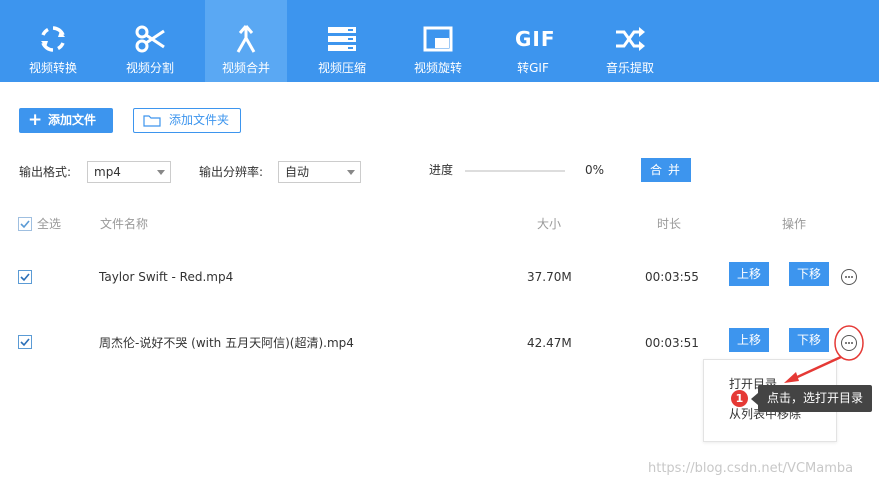 The height and width of the screenshot is (489, 879). I want to click on tab-video-split: 视频分割, so click(150, 41).